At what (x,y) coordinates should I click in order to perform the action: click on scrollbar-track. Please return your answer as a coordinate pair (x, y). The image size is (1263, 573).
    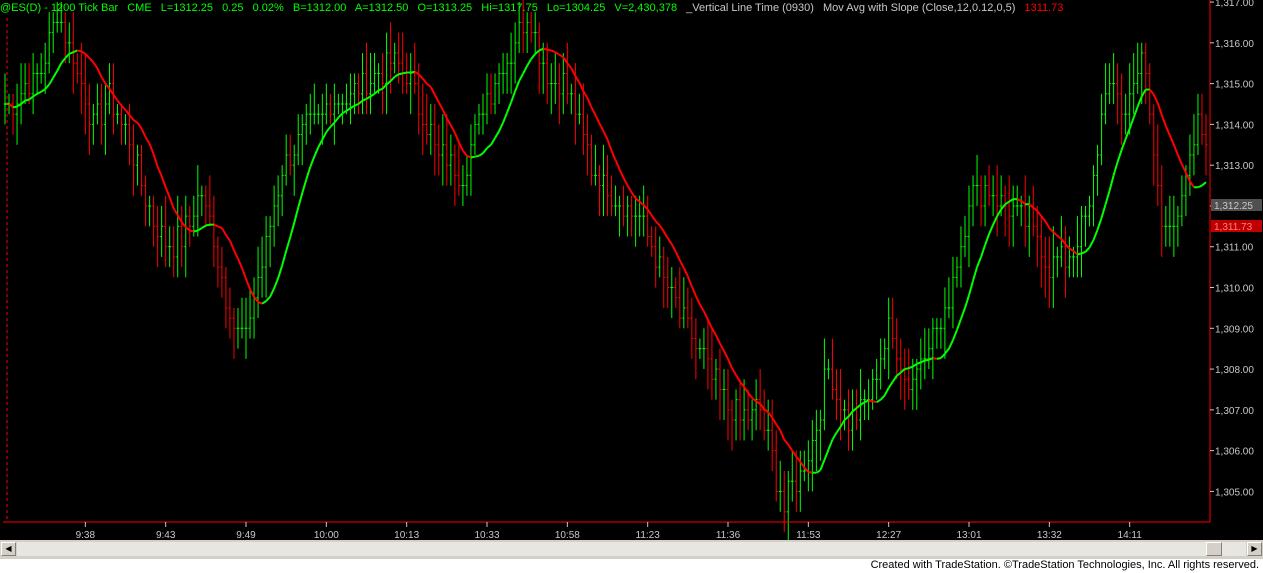
    Looking at the image, I should click on (631, 549).